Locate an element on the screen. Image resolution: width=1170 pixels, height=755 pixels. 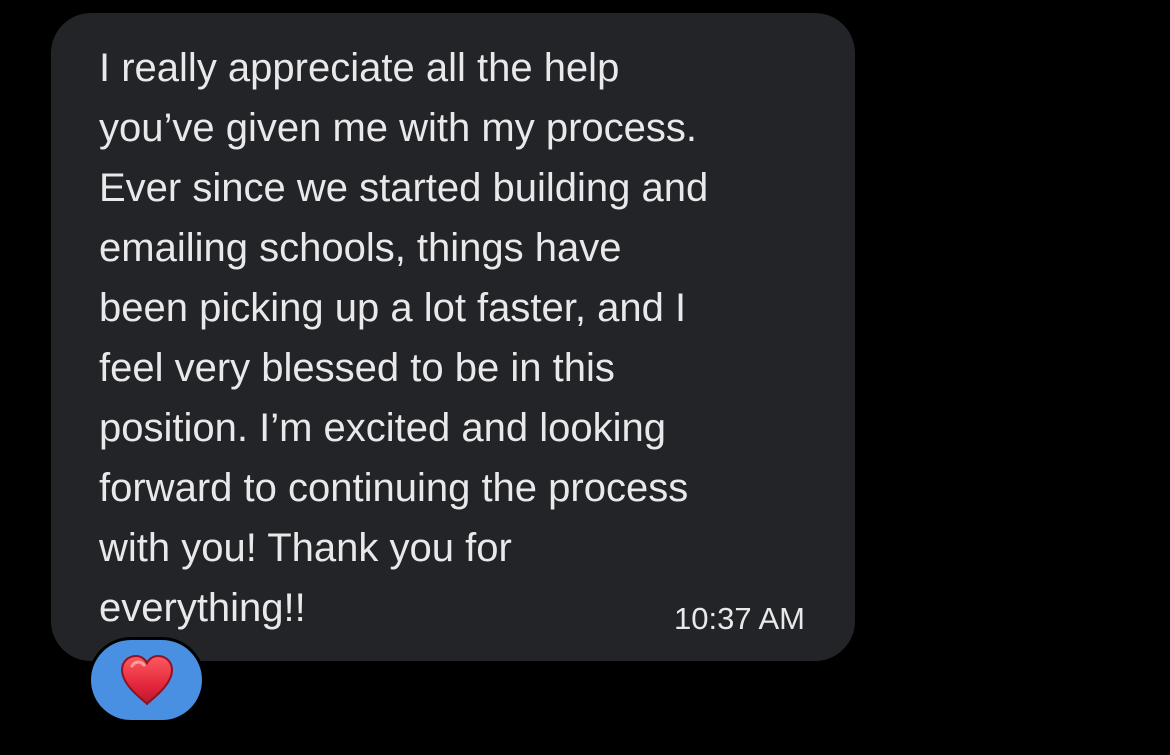
message-line: position. I’m excited and looking is located at coordinates (382, 428).